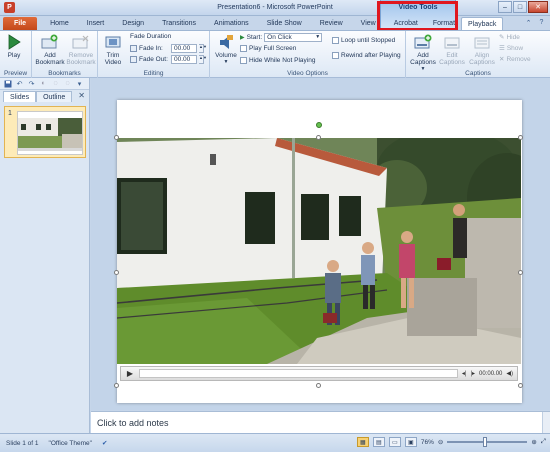 The image size is (550, 452). I want to click on align-captions-icon, so click(482, 42).